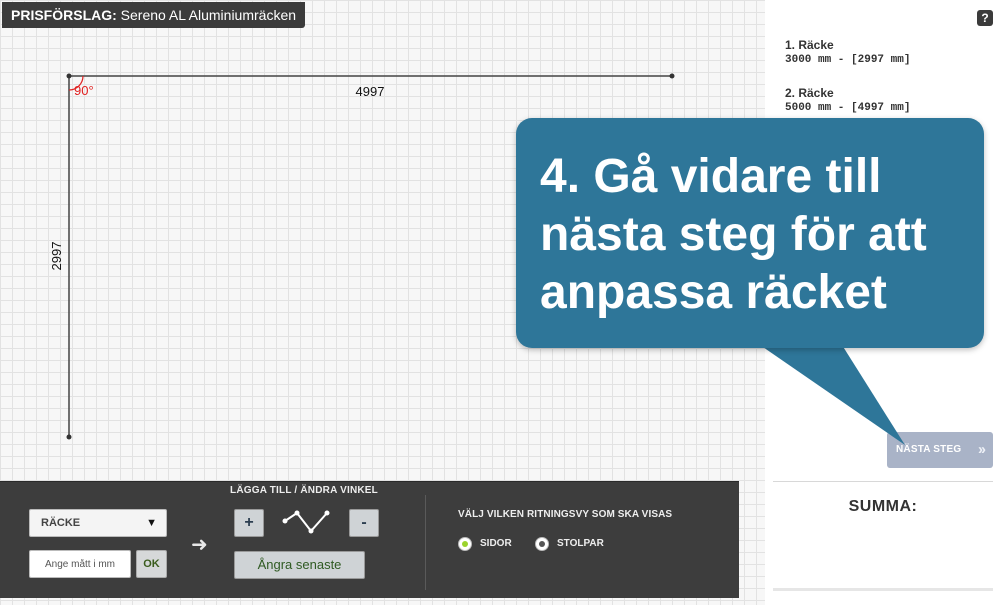 This screenshot has height=605, width=1000. Describe the element at coordinates (982, 449) in the screenshot. I see `chevron-right-icon: ››` at that location.